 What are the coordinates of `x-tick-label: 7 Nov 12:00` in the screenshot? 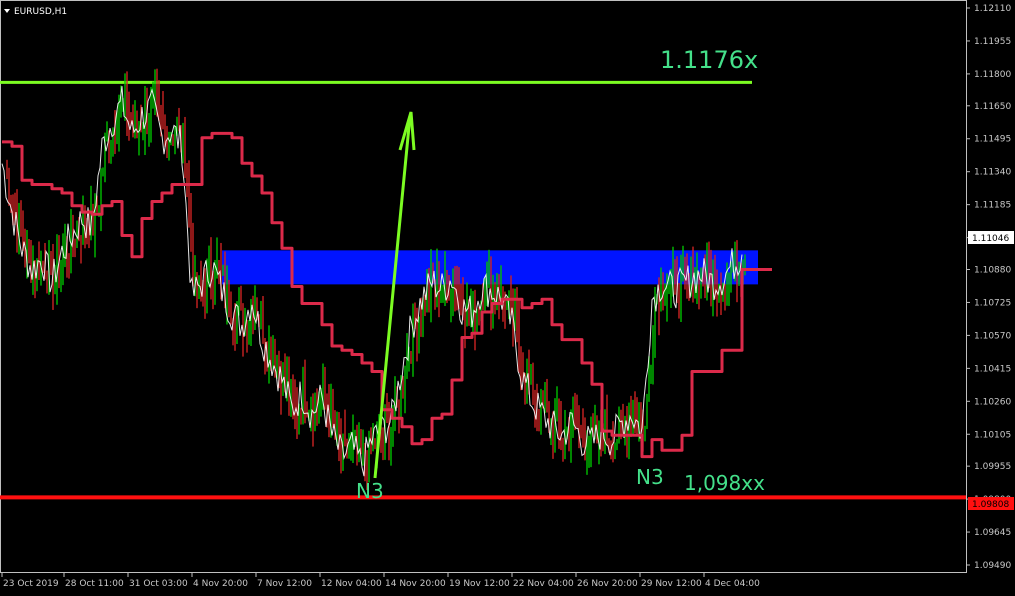 It's located at (284, 584).